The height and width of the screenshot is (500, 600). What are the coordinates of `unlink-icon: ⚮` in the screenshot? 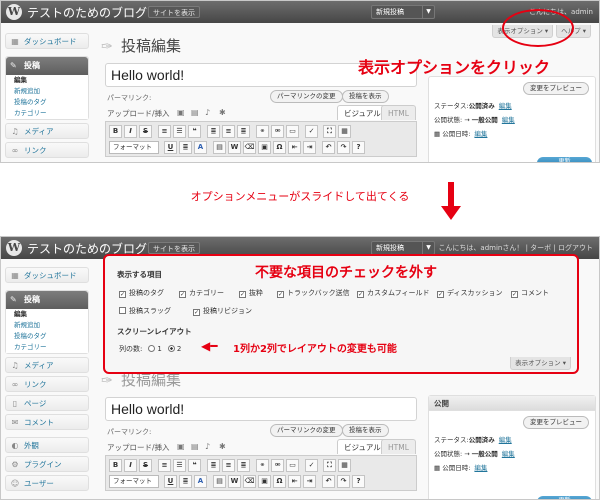 It's located at (277, 465).